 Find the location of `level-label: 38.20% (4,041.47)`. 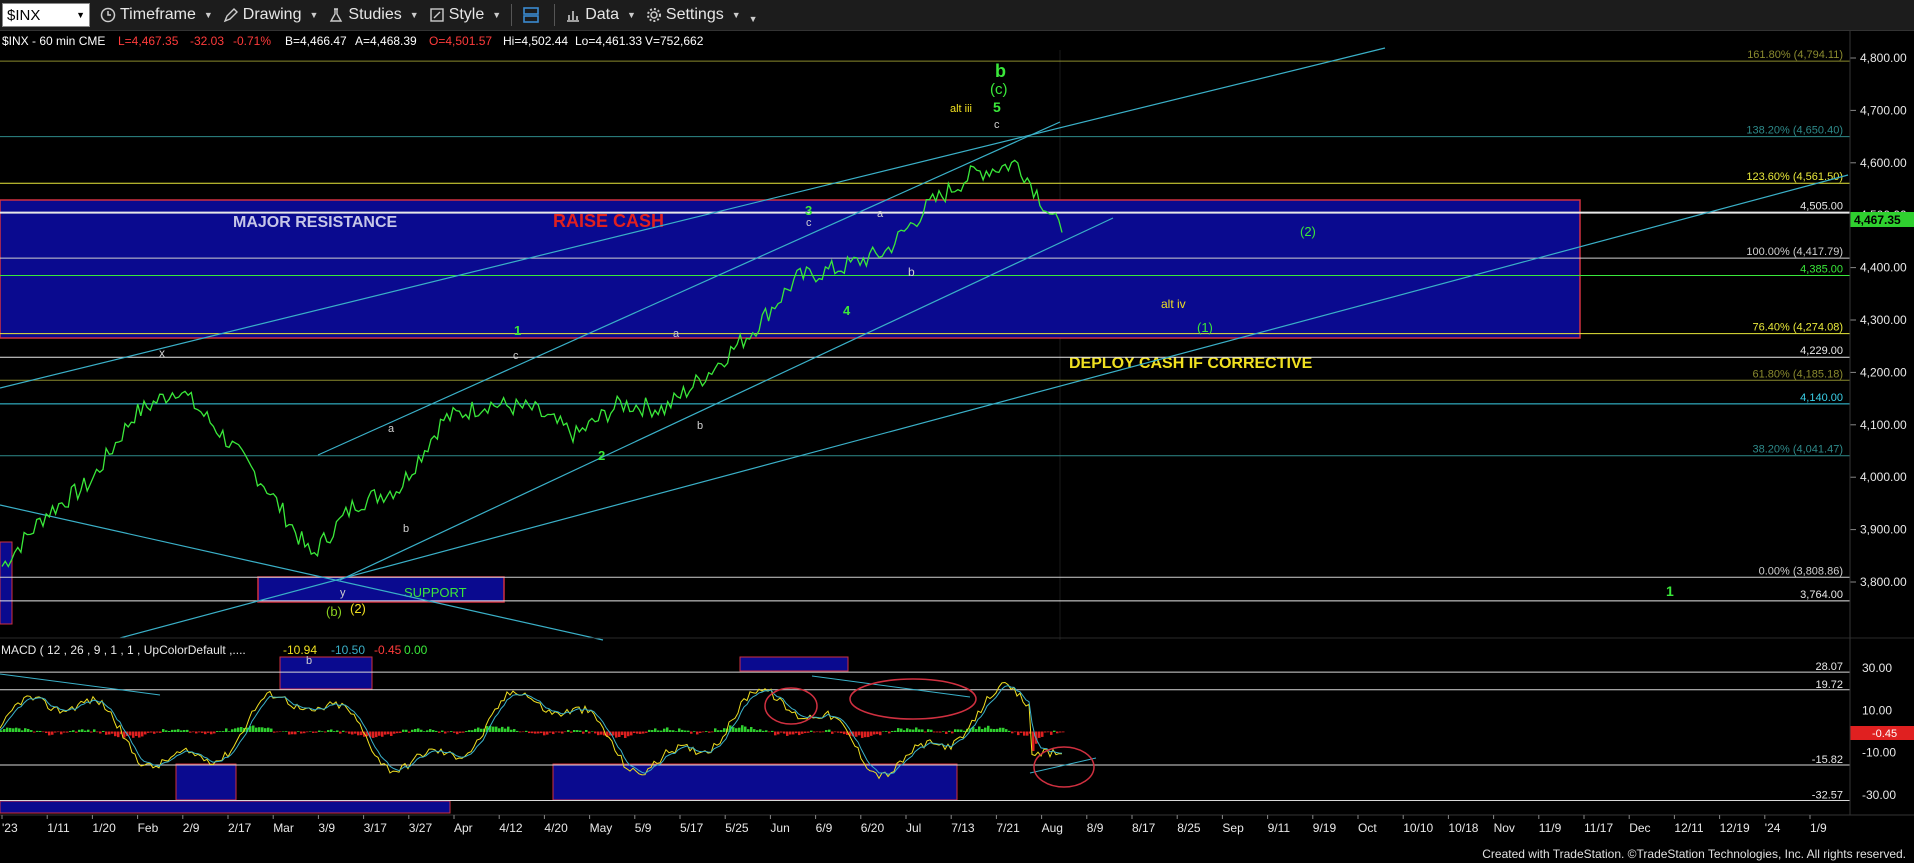

level-label: 38.20% (4,041.47) is located at coordinates (1797, 450).